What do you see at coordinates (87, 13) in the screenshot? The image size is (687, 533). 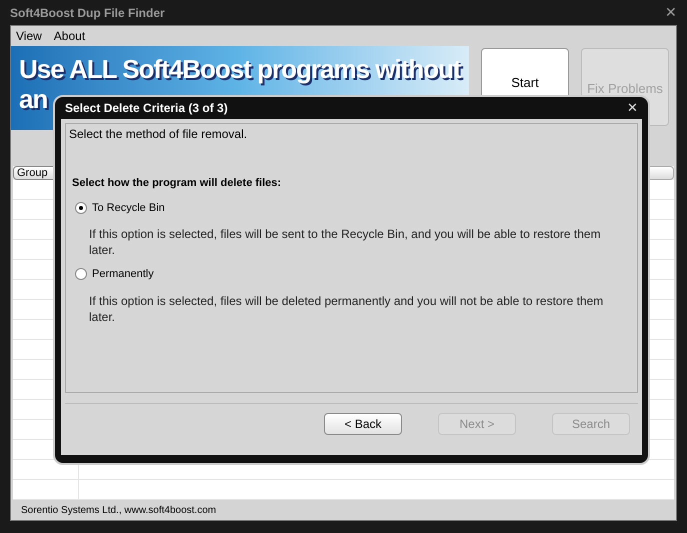 I see `window-title: Soft4Boost Dup File Finder` at bounding box center [87, 13].